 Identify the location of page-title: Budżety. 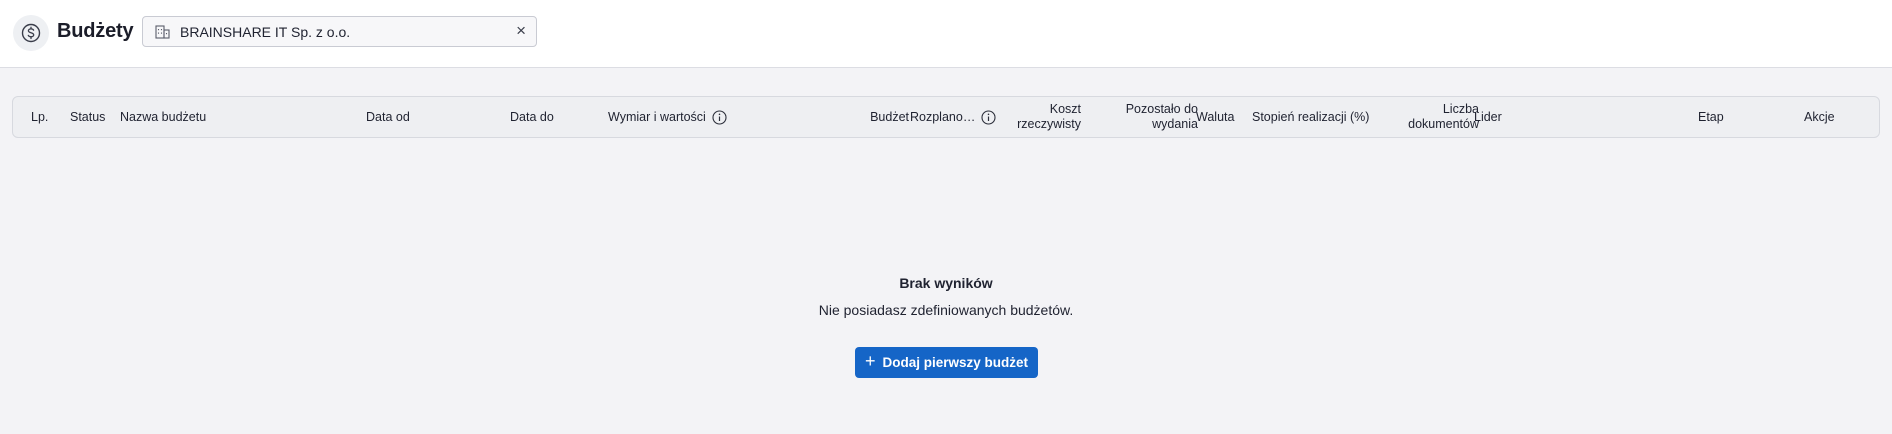
(95, 31).